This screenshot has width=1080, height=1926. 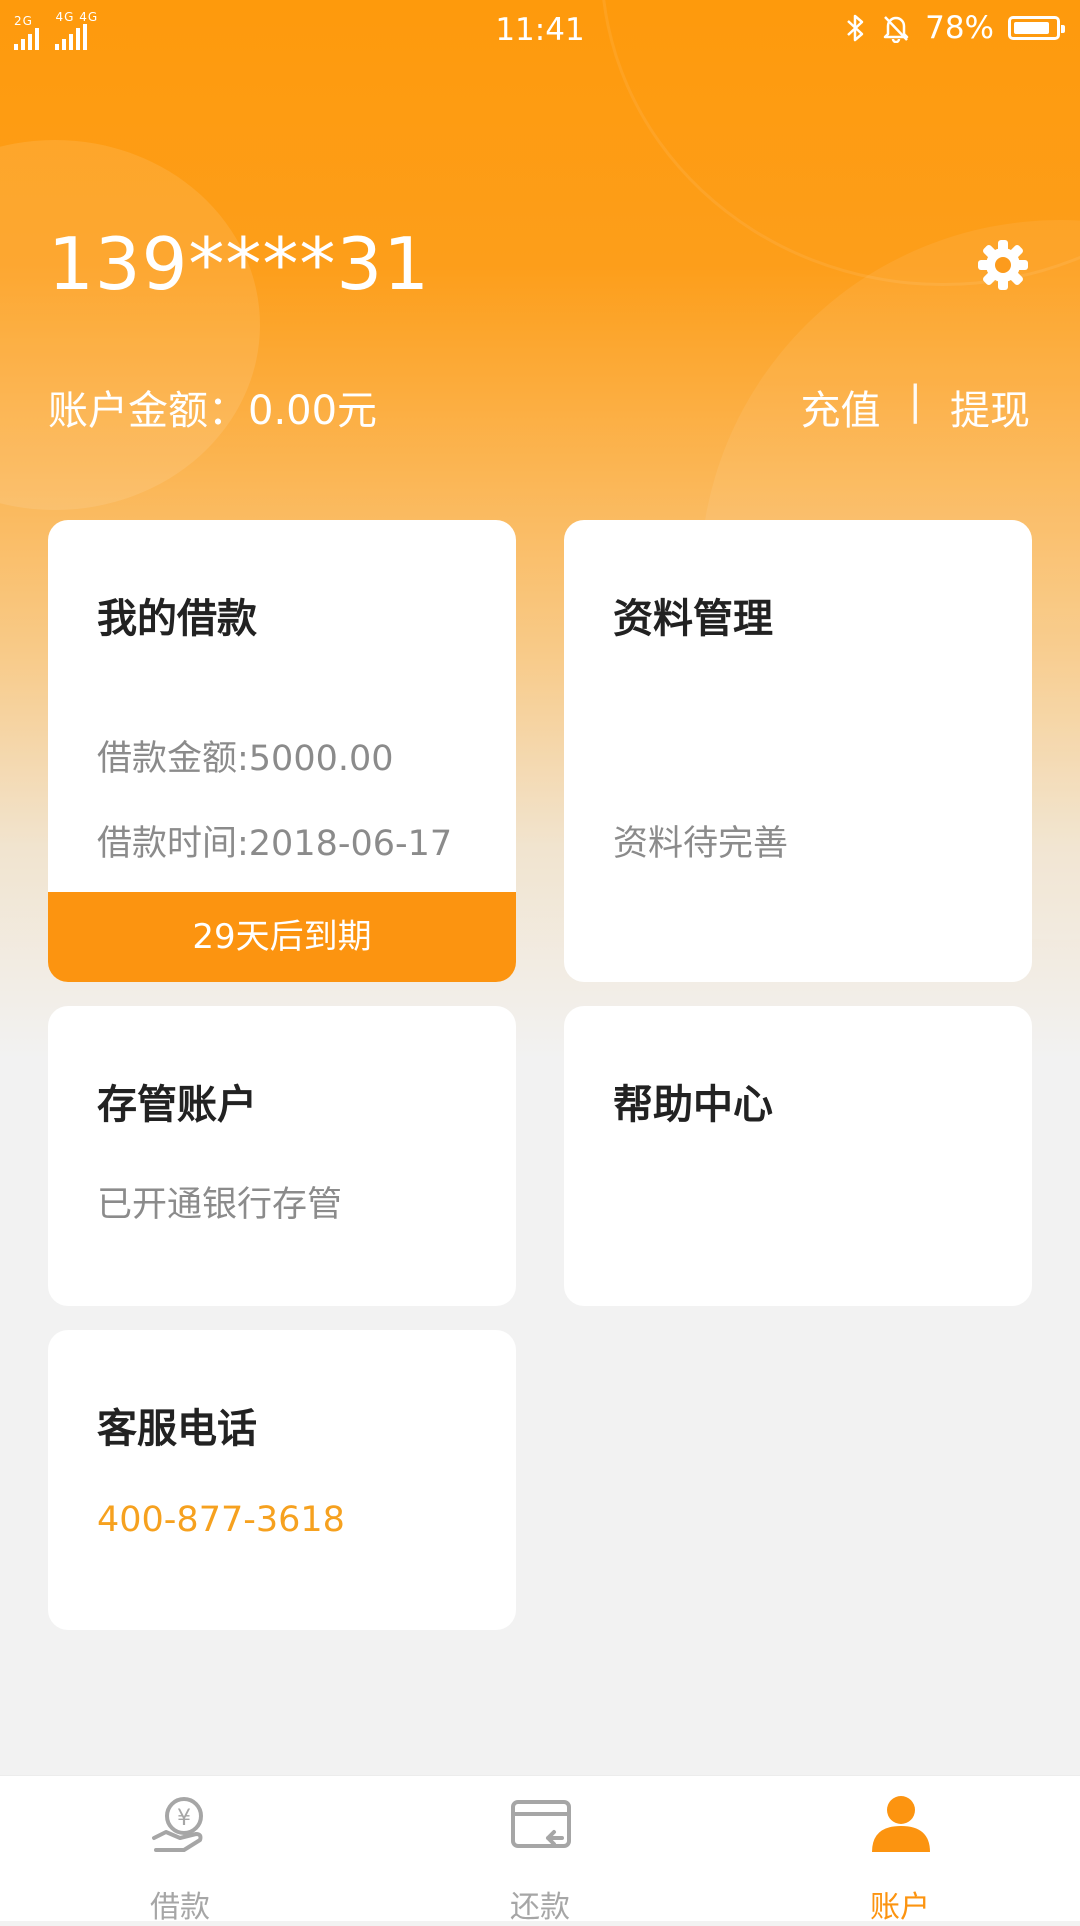 What do you see at coordinates (901, 1824) in the screenshot?
I see `account-icon` at bounding box center [901, 1824].